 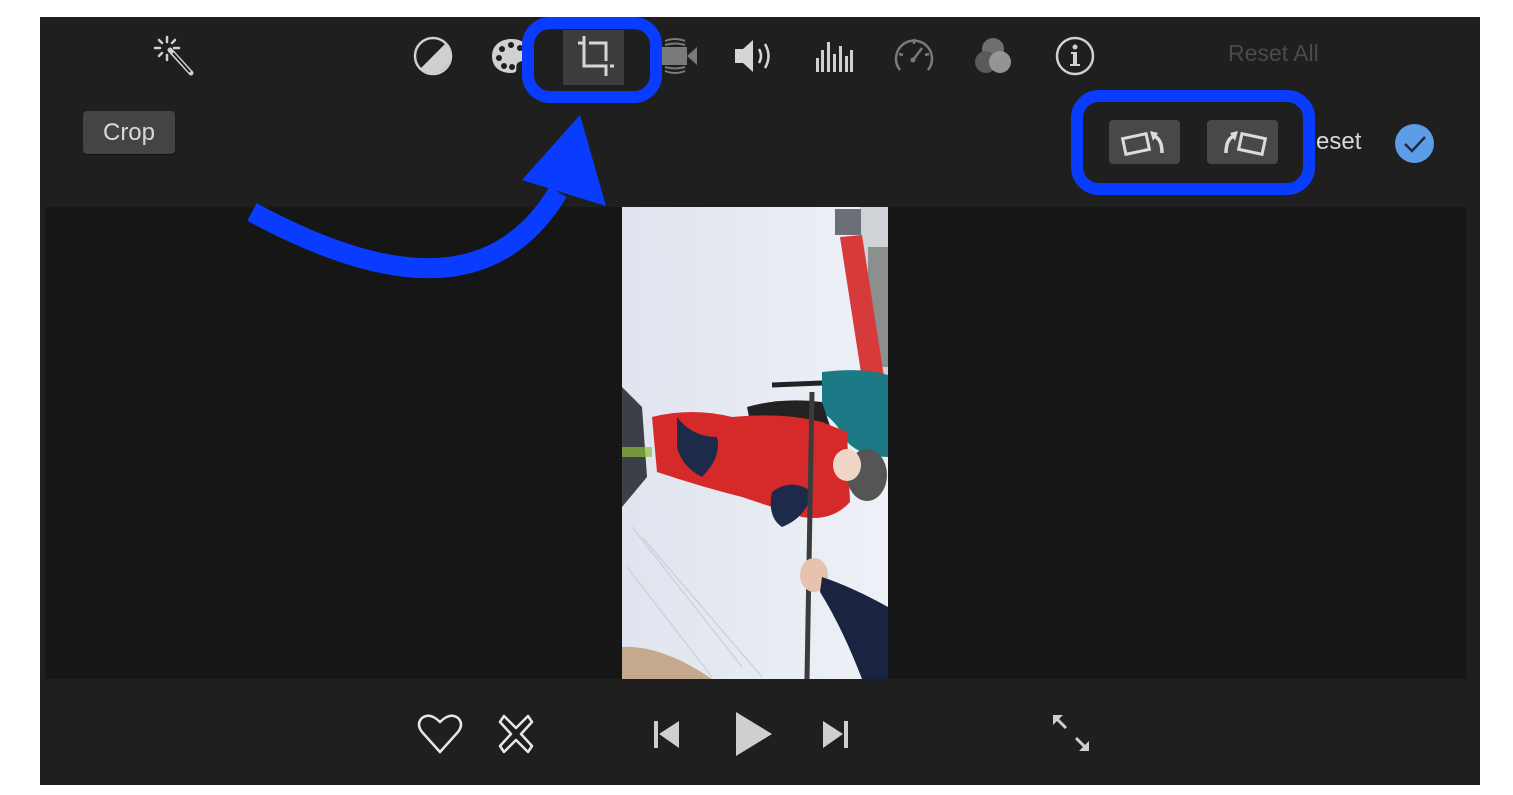 I want to click on equalizer-icon, so click(x=834, y=56).